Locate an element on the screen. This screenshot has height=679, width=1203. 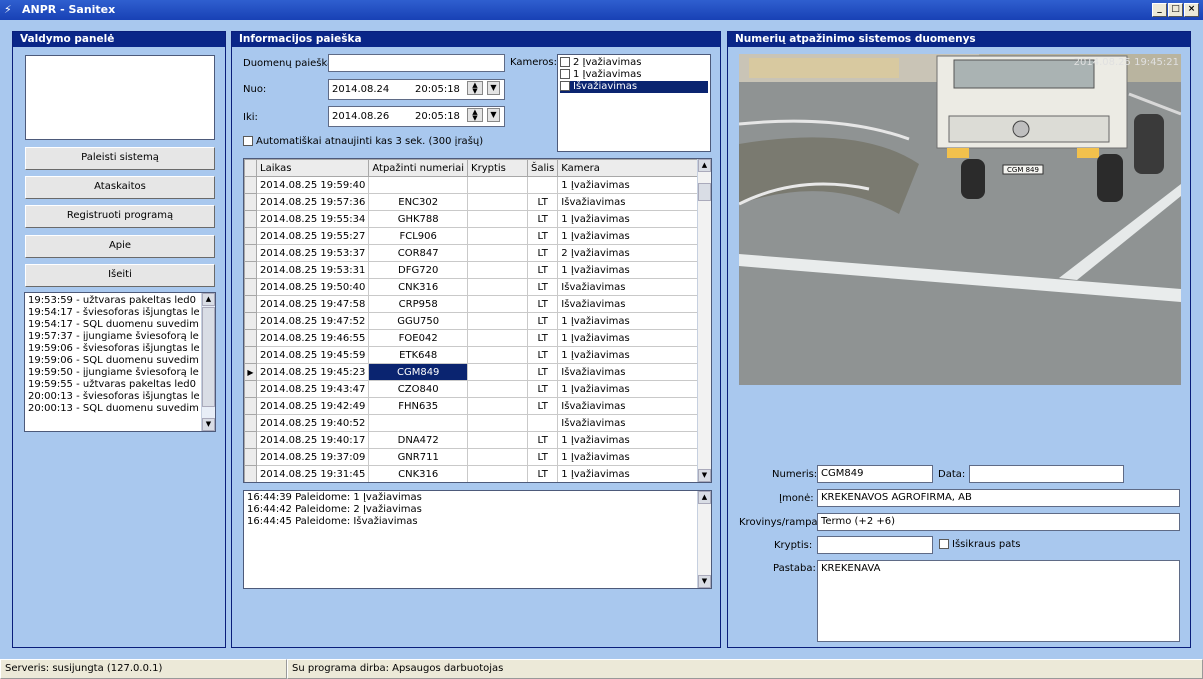
table-row: 2014.08.25 19:47:58 CRP958 LT Išvažiavimas is located at coordinates (477, 304).